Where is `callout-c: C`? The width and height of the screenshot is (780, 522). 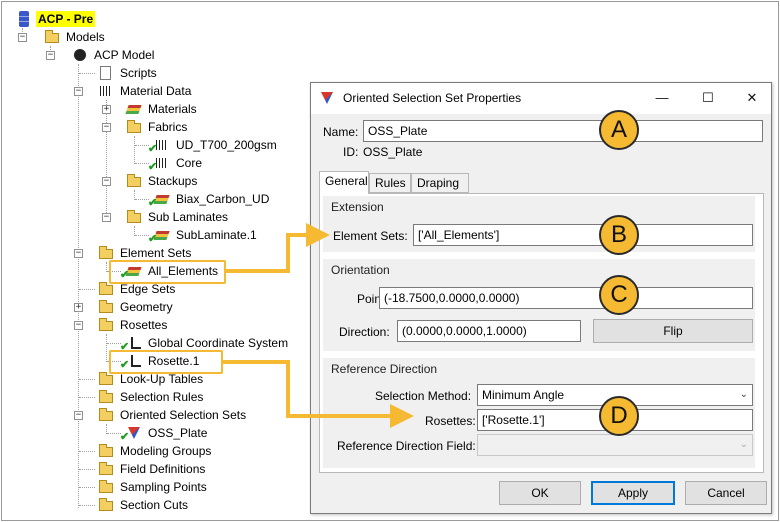
callout-c: C is located at coordinates (619, 295).